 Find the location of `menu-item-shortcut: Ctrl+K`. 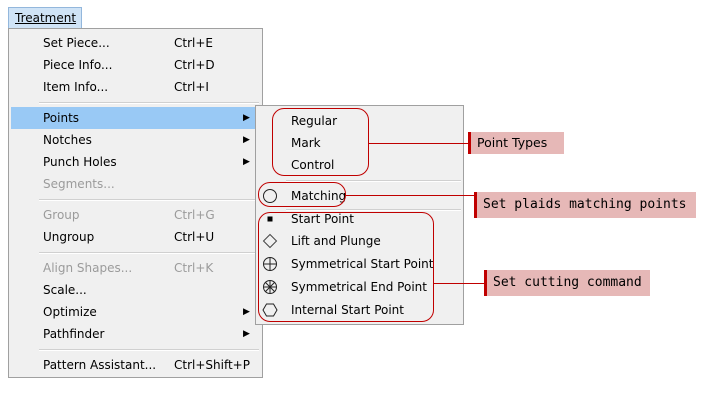

menu-item-shortcut: Ctrl+K is located at coordinates (194, 268).